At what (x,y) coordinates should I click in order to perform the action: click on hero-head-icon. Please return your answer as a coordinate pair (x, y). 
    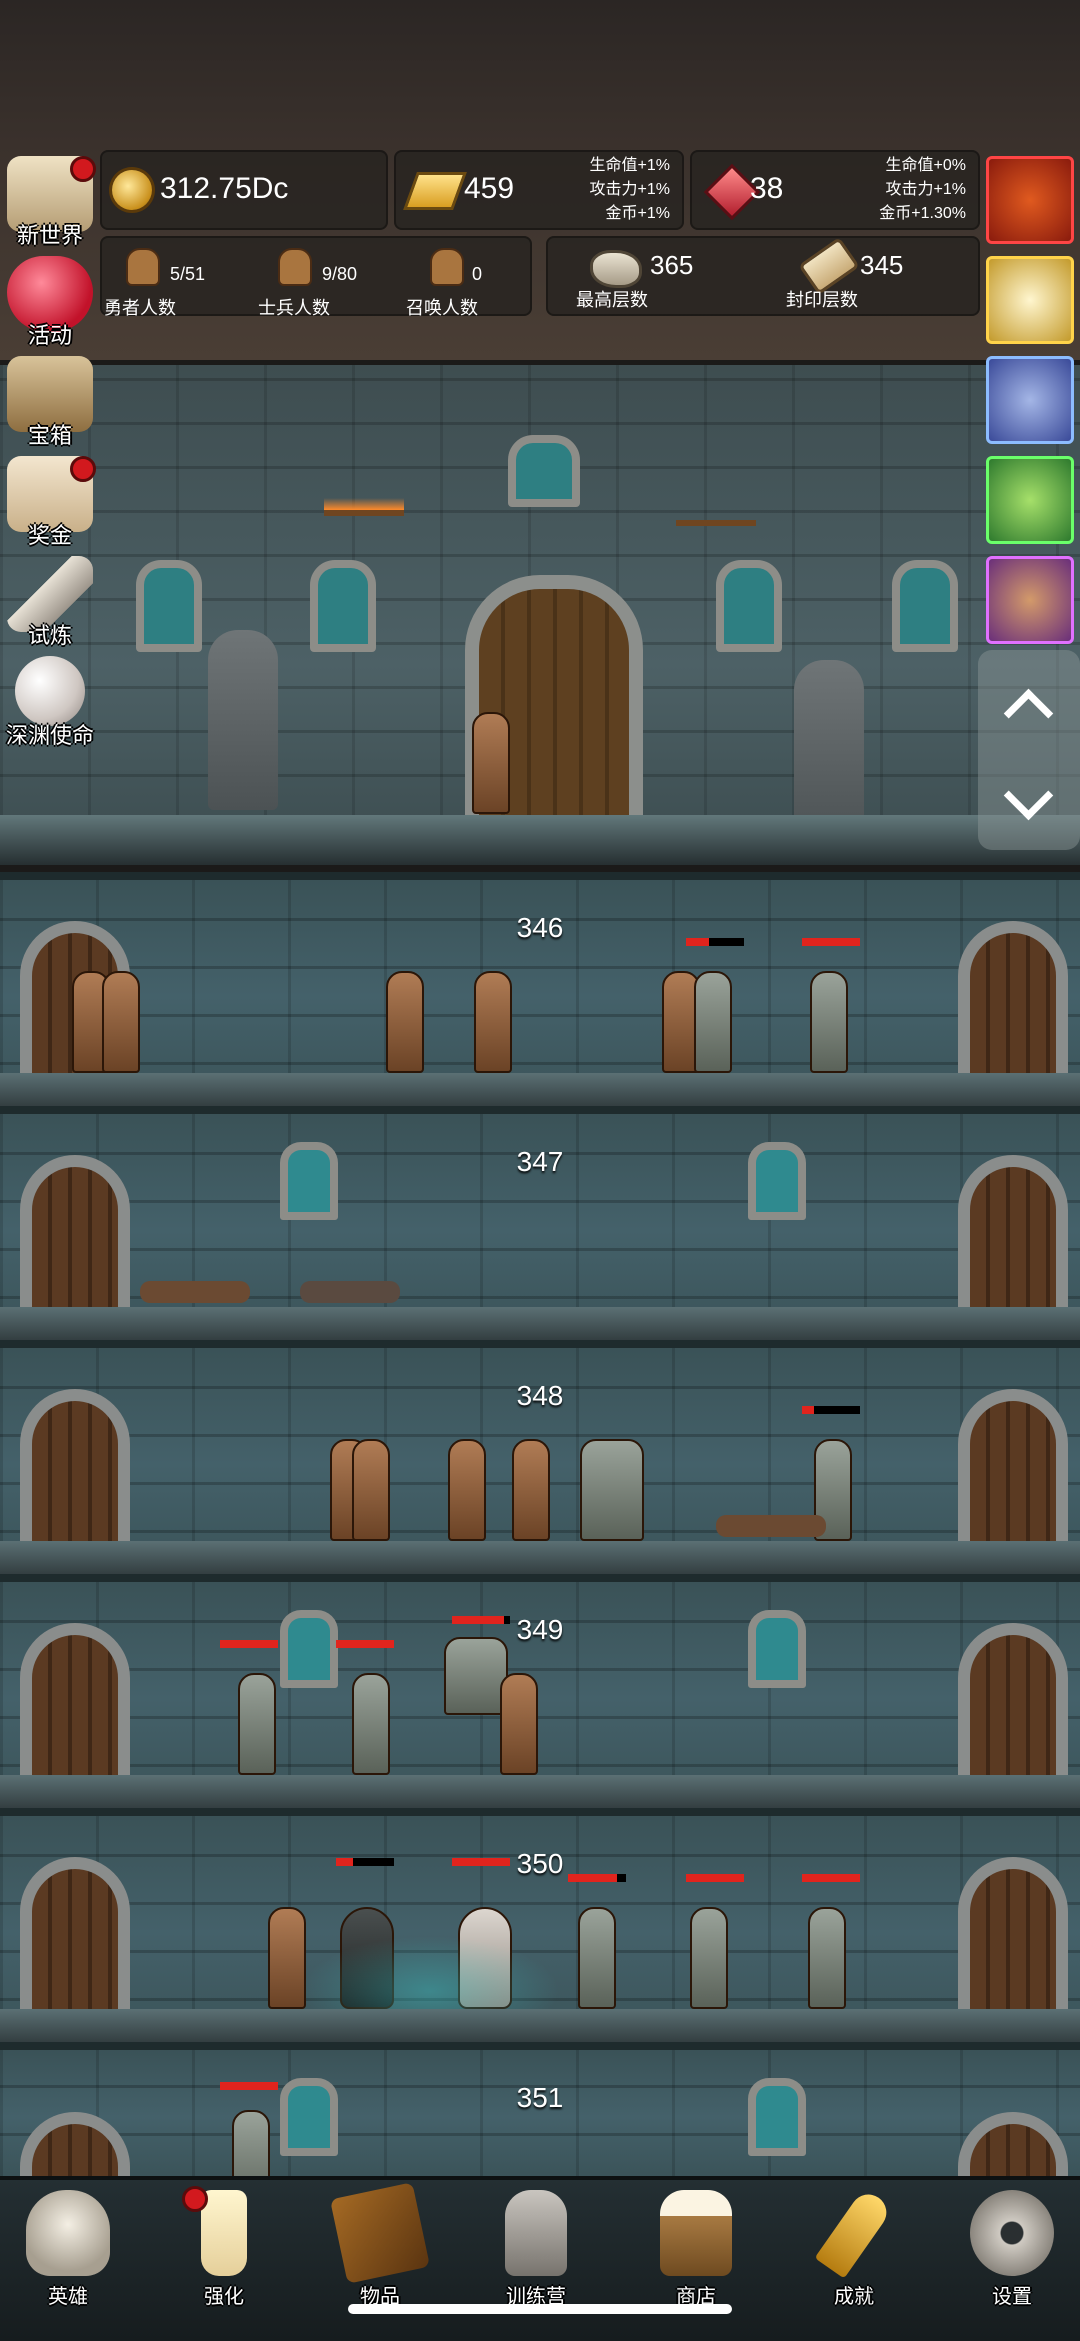
    Looking at the image, I should click on (143, 267).